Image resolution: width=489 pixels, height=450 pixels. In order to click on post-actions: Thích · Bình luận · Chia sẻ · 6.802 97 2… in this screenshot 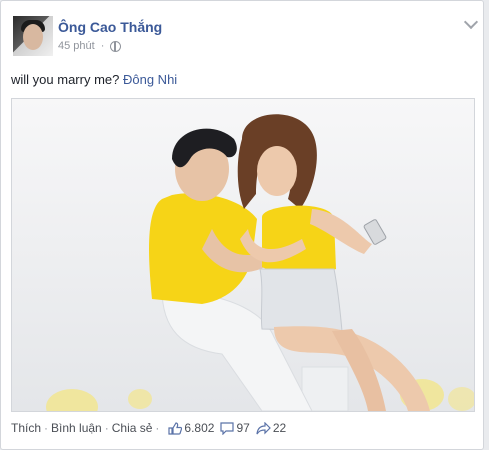, I will do `click(148, 428)`.